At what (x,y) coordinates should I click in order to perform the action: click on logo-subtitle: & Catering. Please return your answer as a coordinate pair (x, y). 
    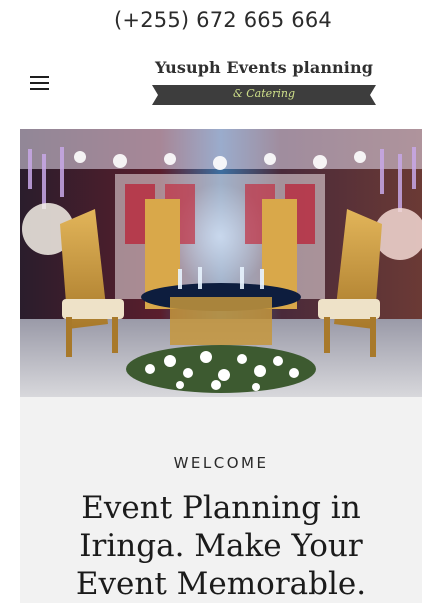
    Looking at the image, I should click on (264, 93).